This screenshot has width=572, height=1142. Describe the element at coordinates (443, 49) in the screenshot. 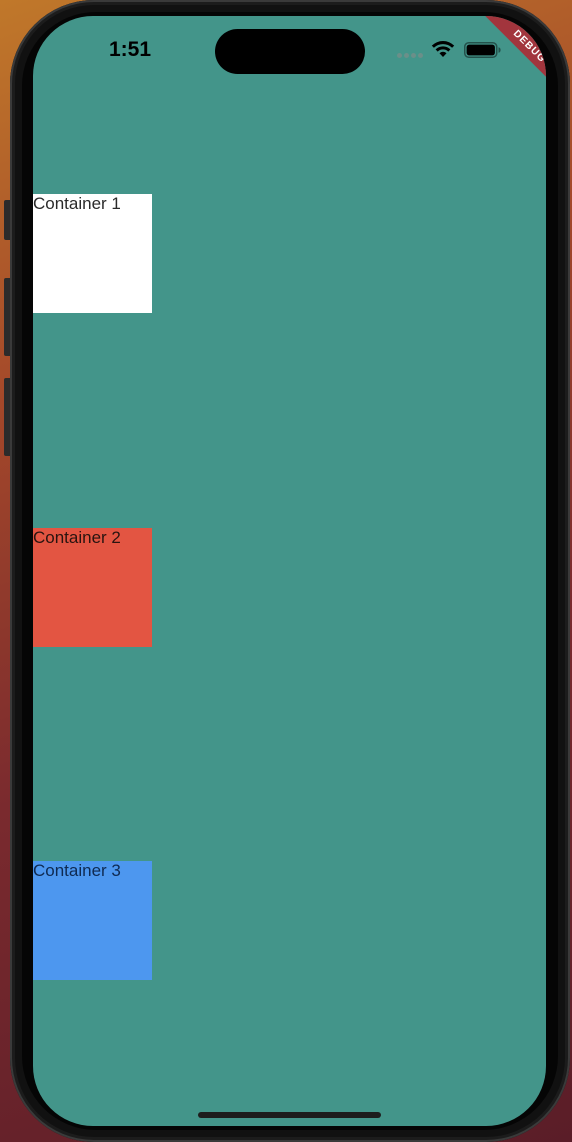

I see `wifi-icon` at that location.